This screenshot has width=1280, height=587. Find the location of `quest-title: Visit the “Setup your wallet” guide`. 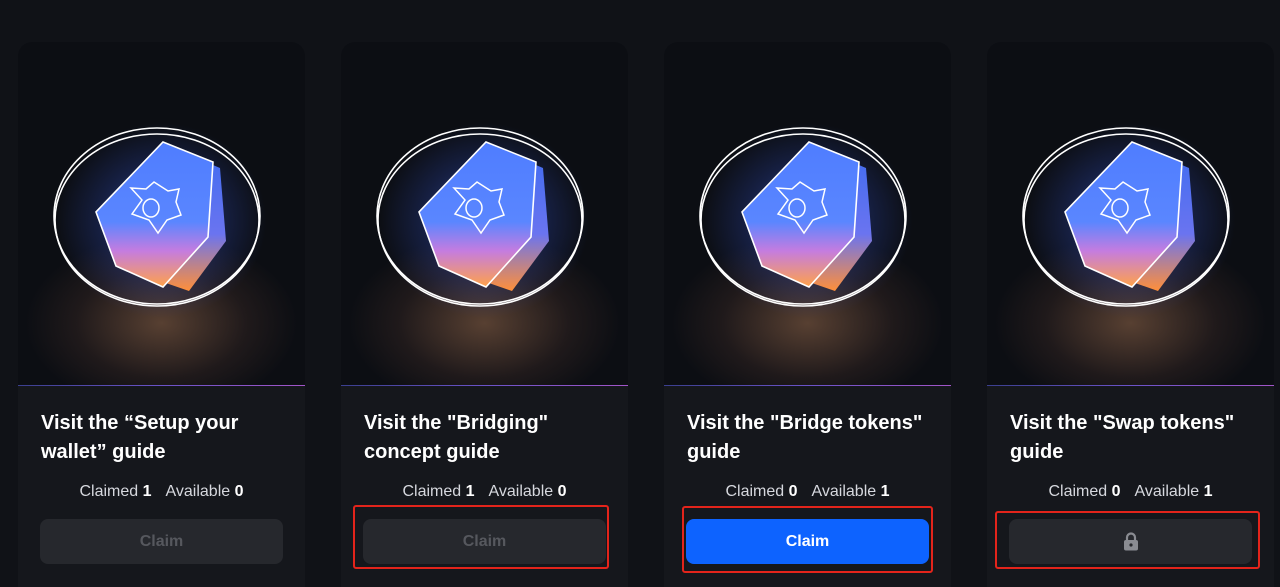

quest-title: Visit the “Setup your wallet” guide is located at coordinates (140, 437).